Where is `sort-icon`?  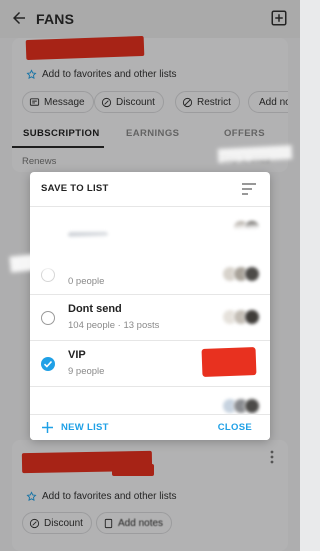
sort-icon is located at coordinates (249, 189).